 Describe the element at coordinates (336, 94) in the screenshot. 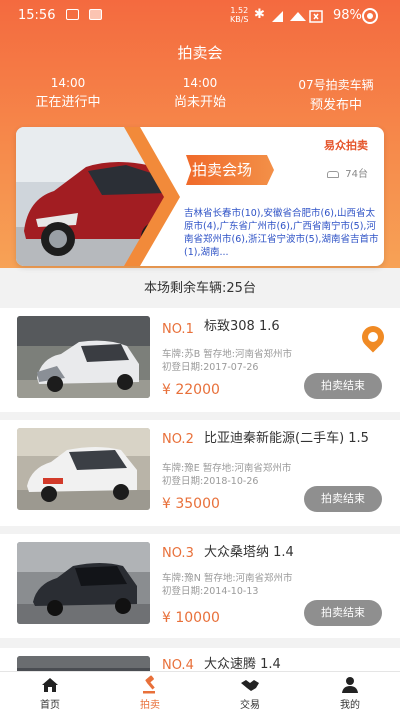

I see `stat-pre-release: 07号拍卖车辆 预发布中` at that location.